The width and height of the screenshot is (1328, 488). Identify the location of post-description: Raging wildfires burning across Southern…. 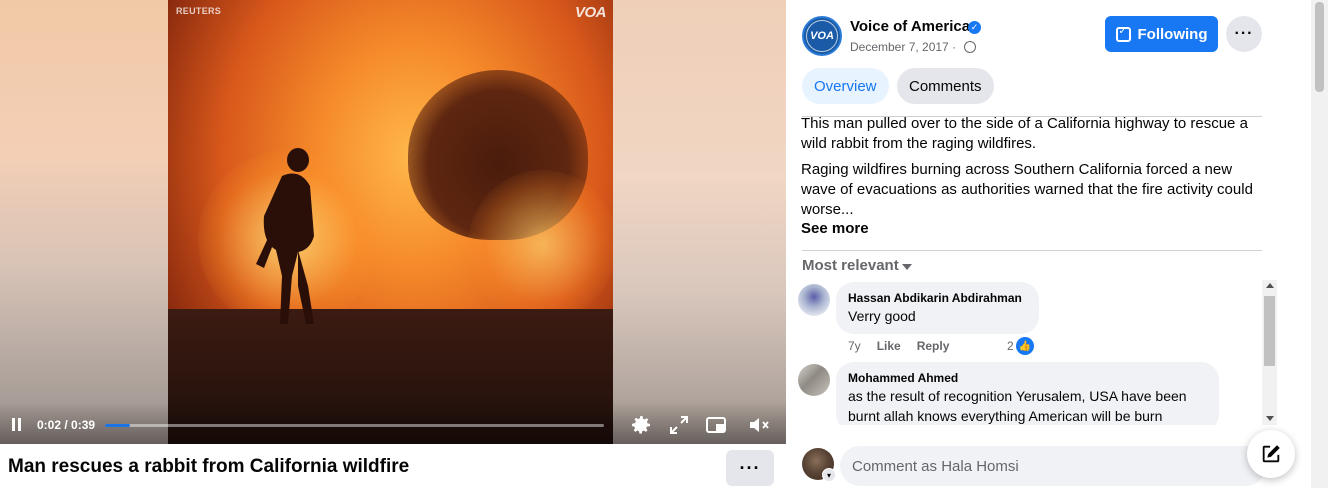
(1027, 189).